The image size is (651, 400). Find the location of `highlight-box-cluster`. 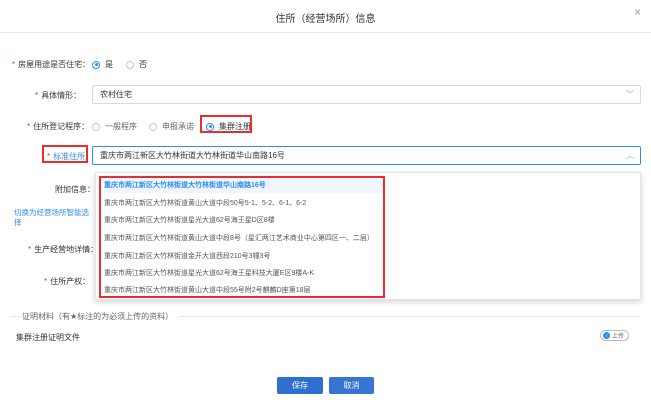

highlight-box-cluster is located at coordinates (226, 124).